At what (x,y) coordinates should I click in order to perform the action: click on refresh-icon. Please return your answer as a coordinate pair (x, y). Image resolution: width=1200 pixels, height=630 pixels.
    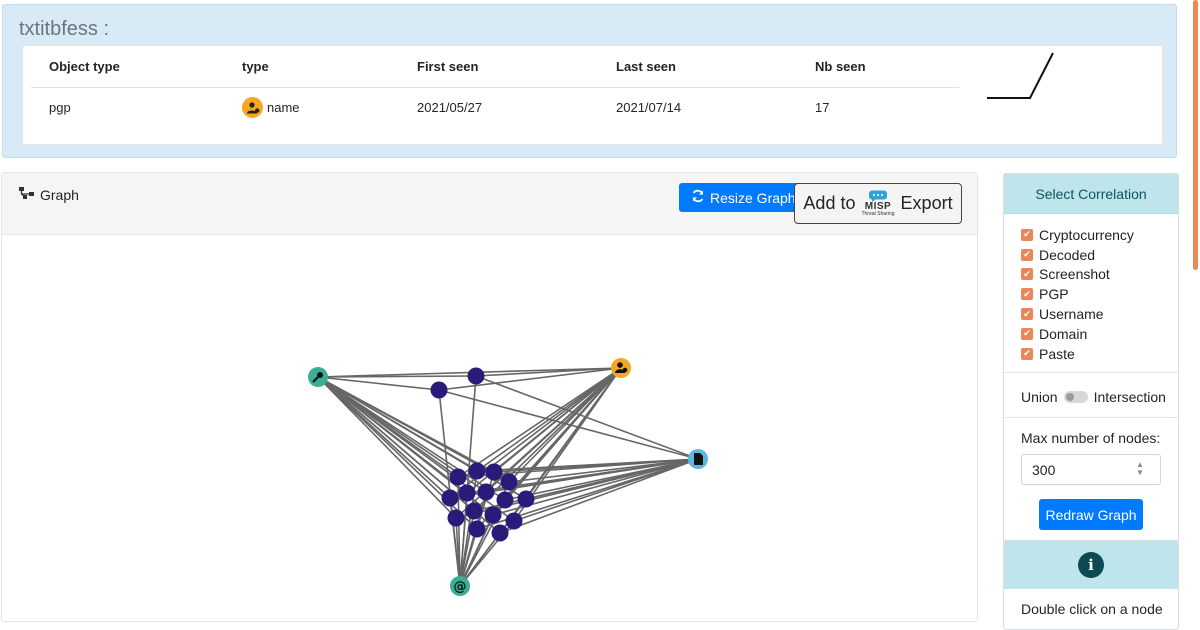
    Looking at the image, I should click on (698, 197).